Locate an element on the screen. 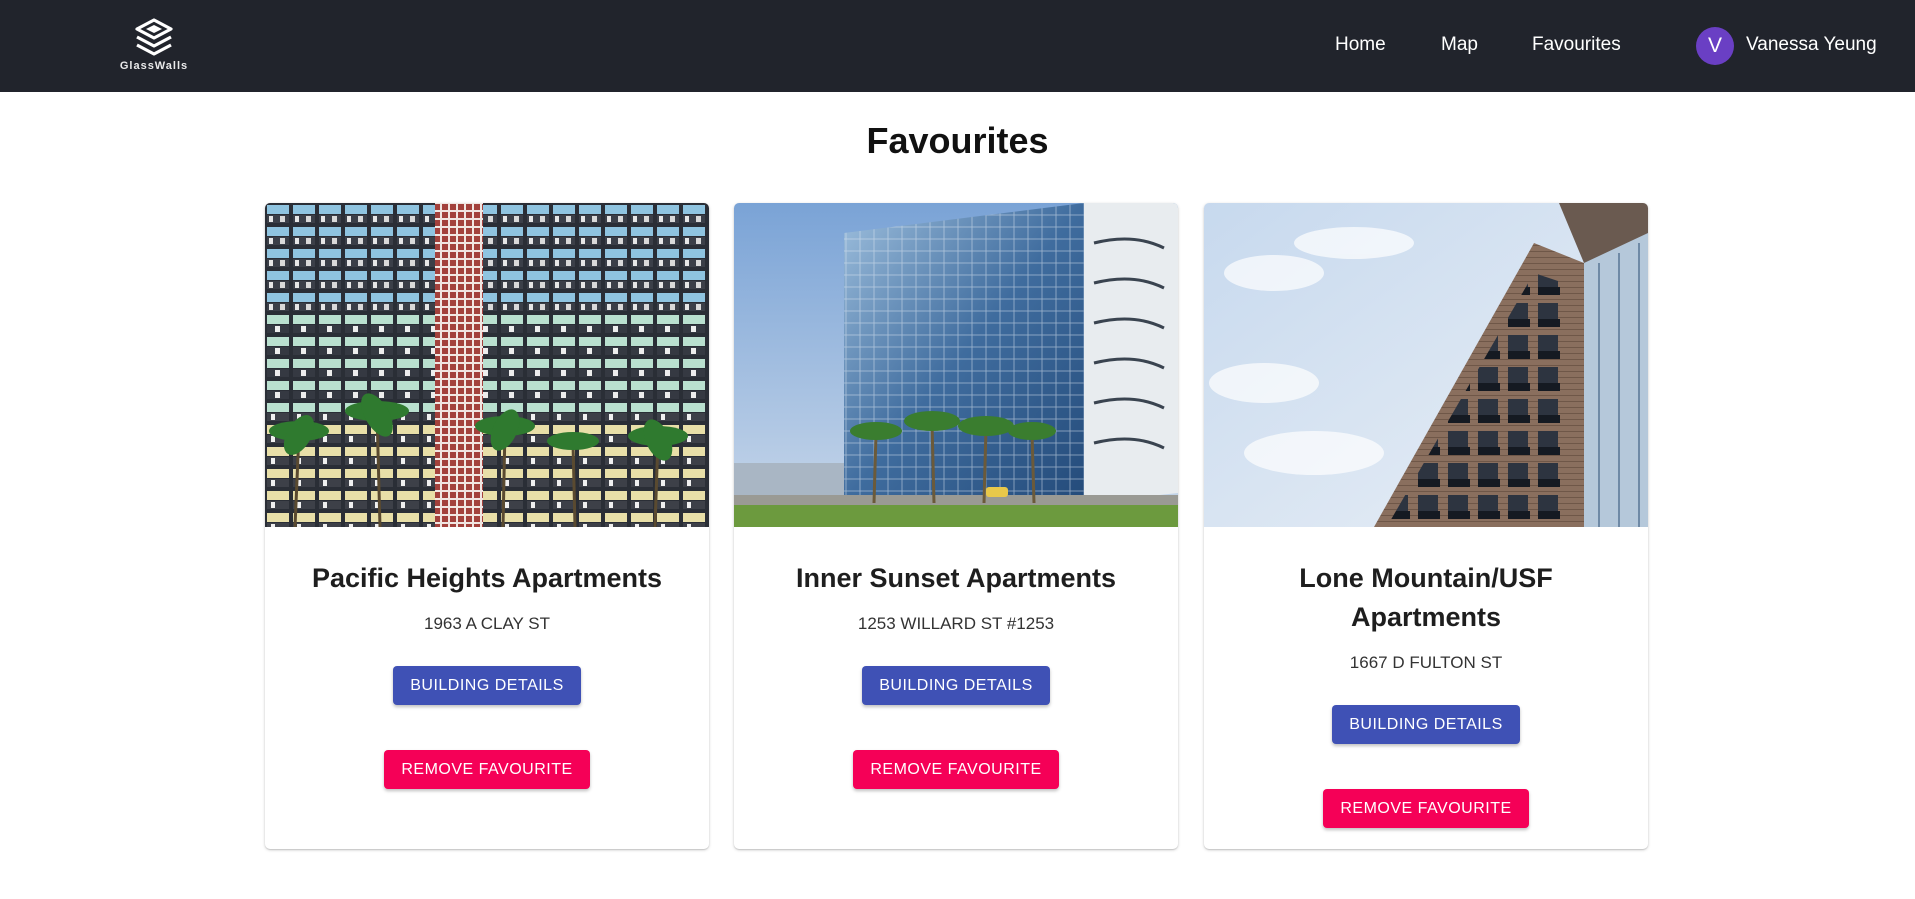 The height and width of the screenshot is (899, 1915). nav-link-home: Home is located at coordinates (1360, 45).